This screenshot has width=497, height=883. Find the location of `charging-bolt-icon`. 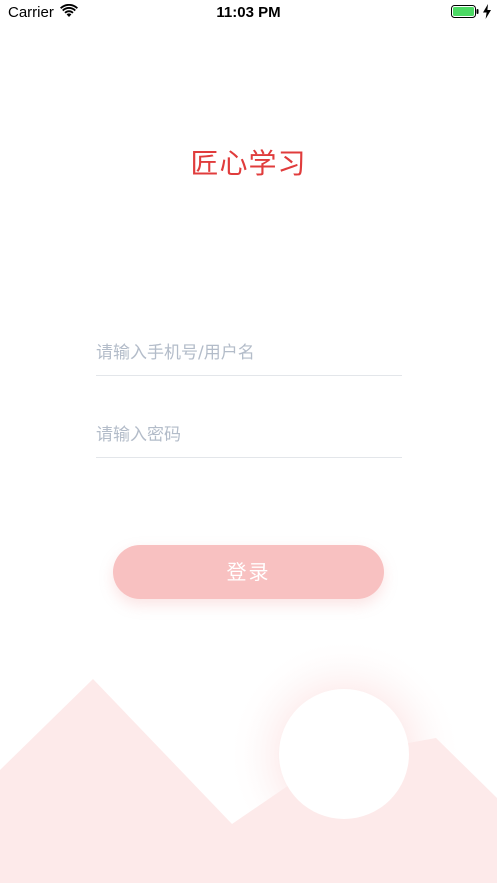

charging-bolt-icon is located at coordinates (487, 11).